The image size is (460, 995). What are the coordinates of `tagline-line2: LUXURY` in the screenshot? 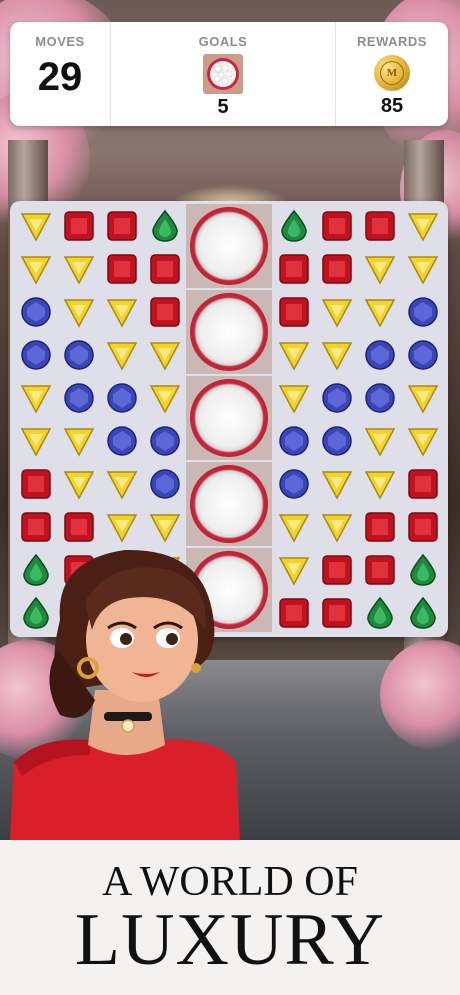 It's located at (230, 940).